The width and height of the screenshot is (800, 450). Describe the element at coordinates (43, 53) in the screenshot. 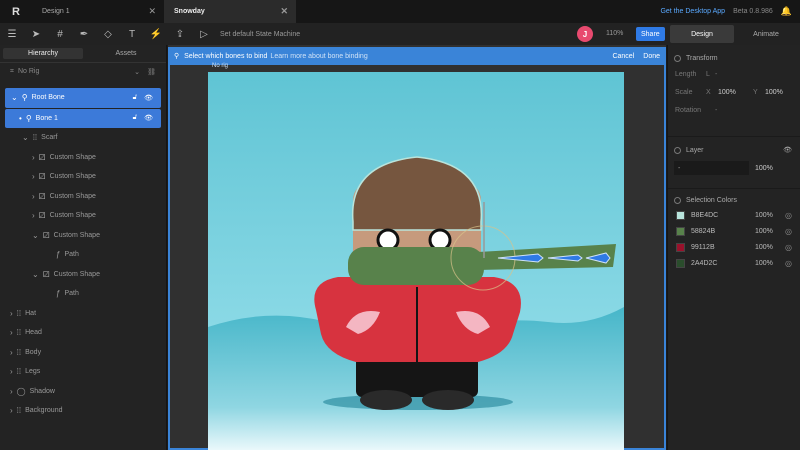

I see `tab-hierarchy: Hierarchy` at that location.